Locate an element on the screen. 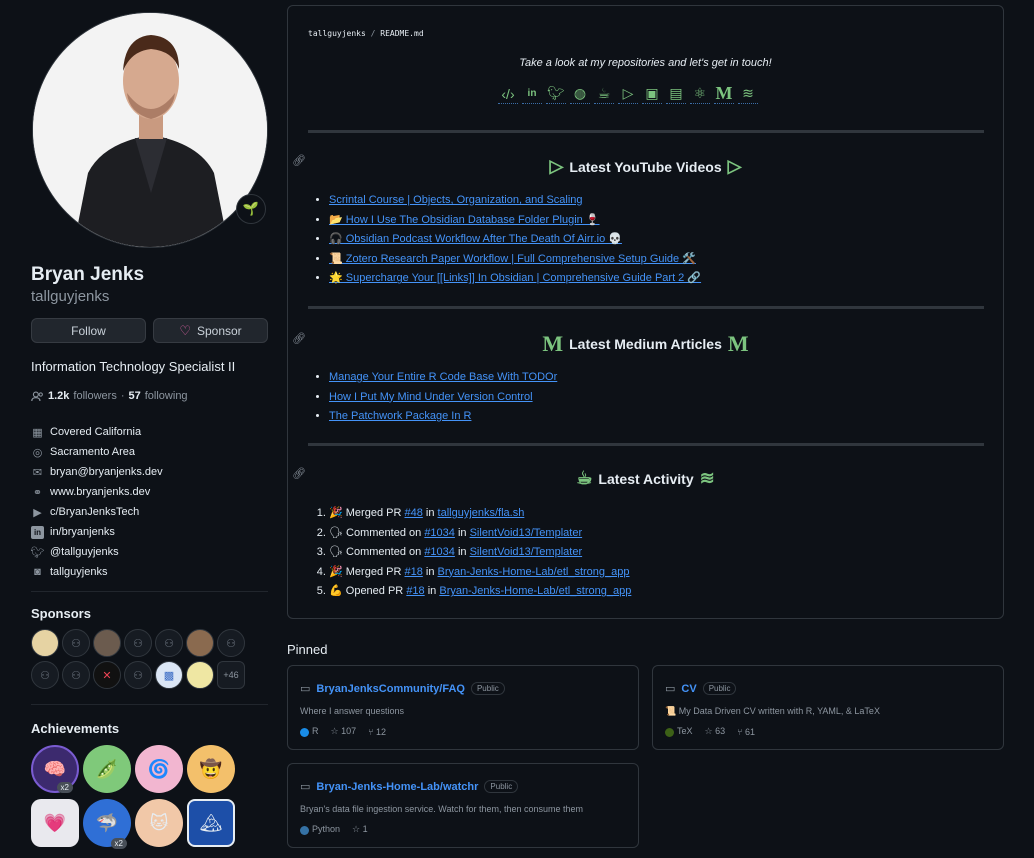  arctic-code-vault-achievement-icon: 🏔 is located at coordinates (211, 823).